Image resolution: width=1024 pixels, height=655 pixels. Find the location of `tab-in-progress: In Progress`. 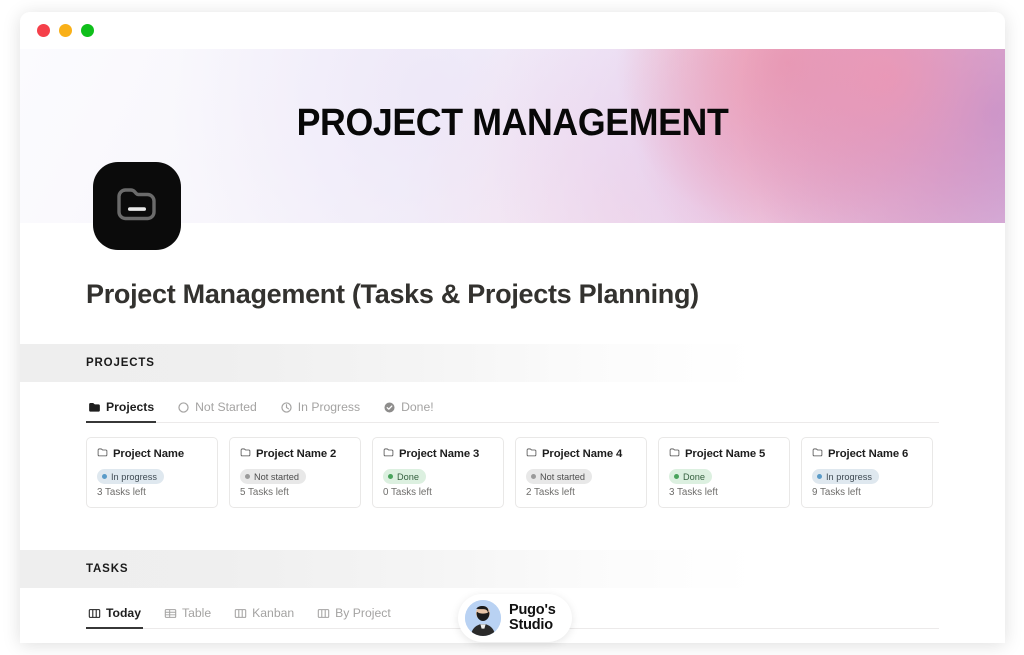

tab-in-progress: In Progress is located at coordinates (320, 411).